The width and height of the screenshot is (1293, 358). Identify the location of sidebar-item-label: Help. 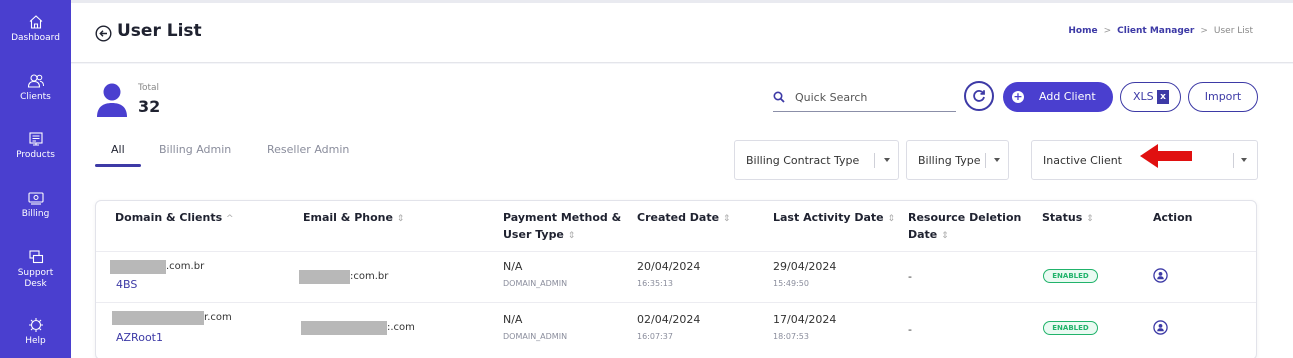
(35, 341).